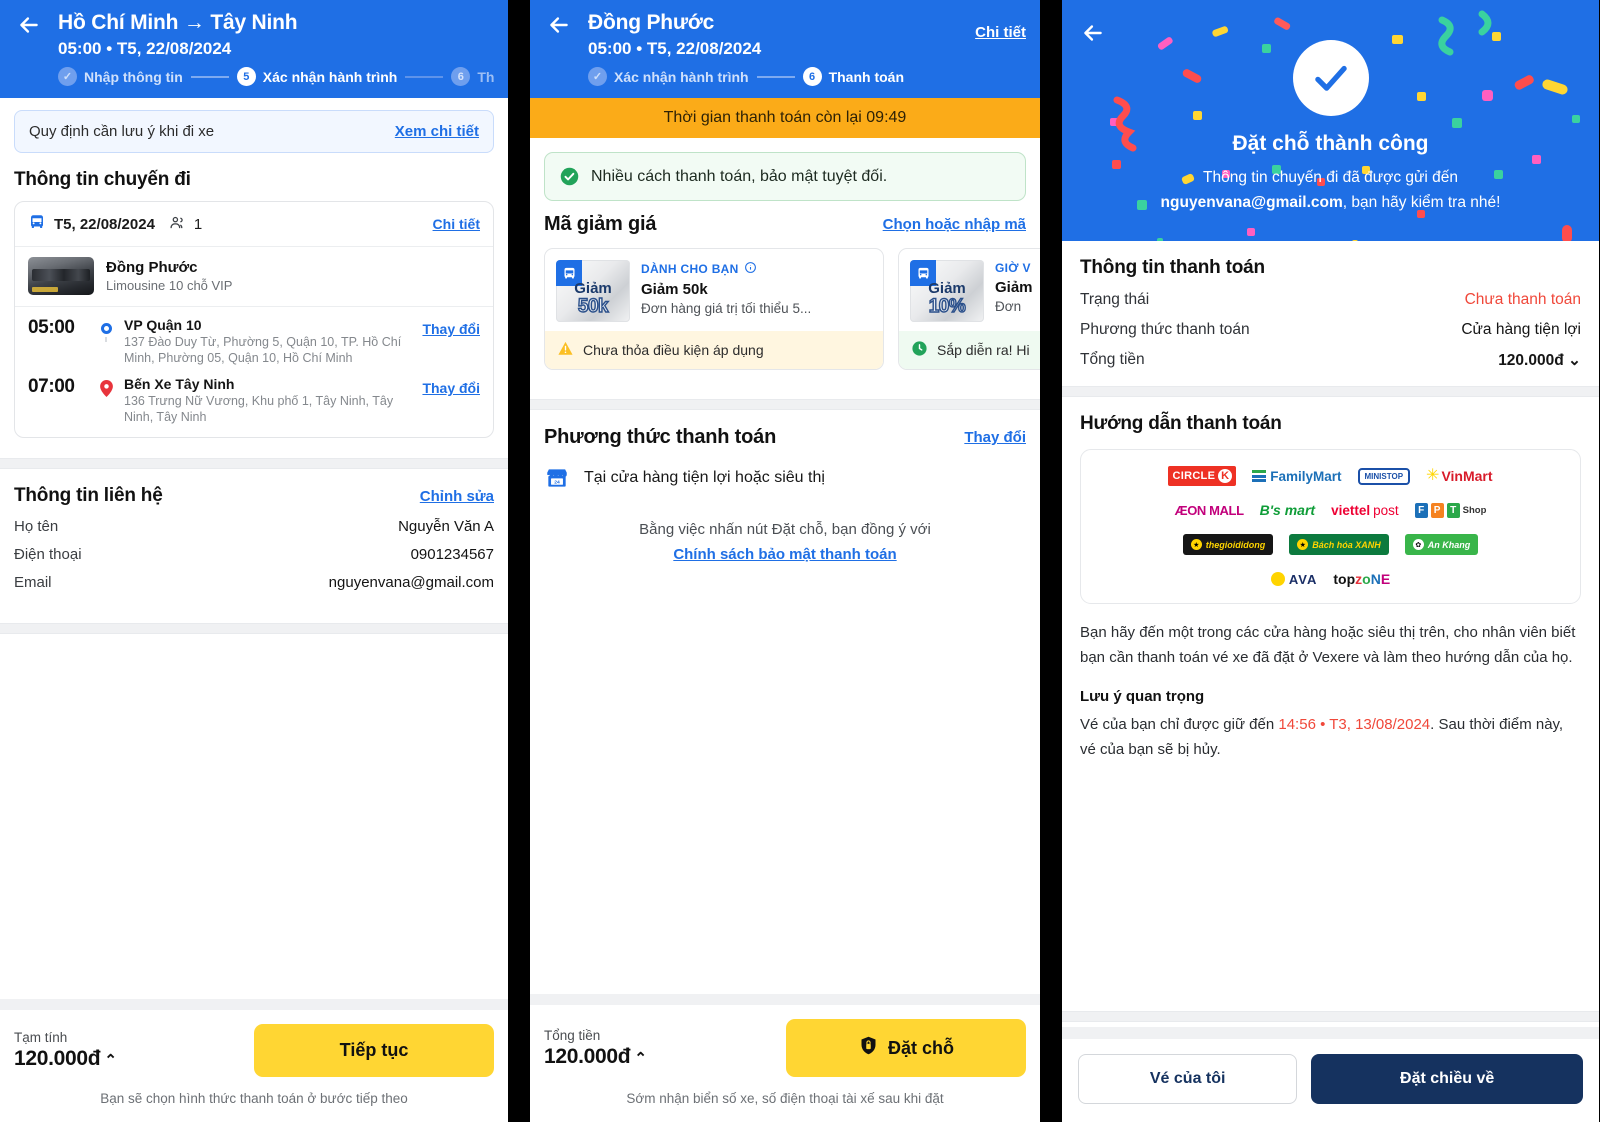 The height and width of the screenshot is (1122, 1600). Describe the element at coordinates (254, 526) in the screenshot. I see `contact-row-name: Họ tên Nguyễn Văn A` at that location.